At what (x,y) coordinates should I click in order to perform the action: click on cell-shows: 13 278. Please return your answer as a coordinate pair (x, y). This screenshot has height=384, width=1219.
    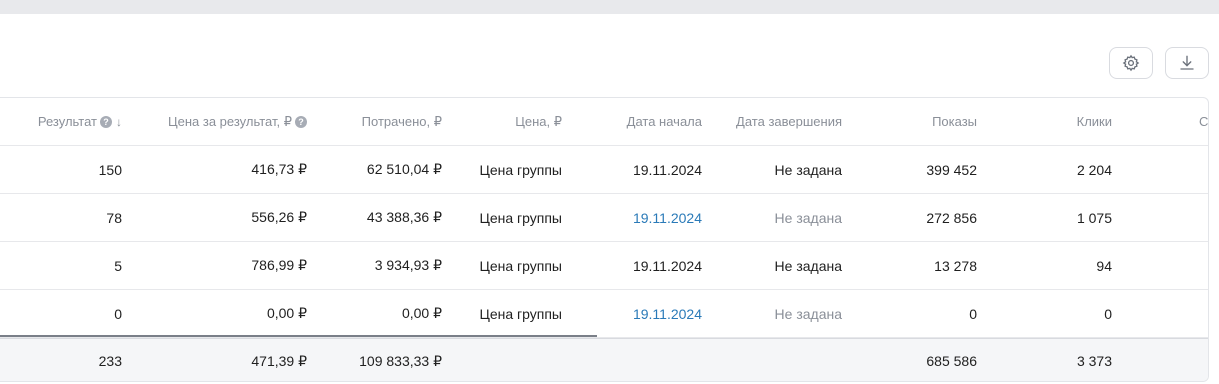
    Looking at the image, I should click on (955, 265).